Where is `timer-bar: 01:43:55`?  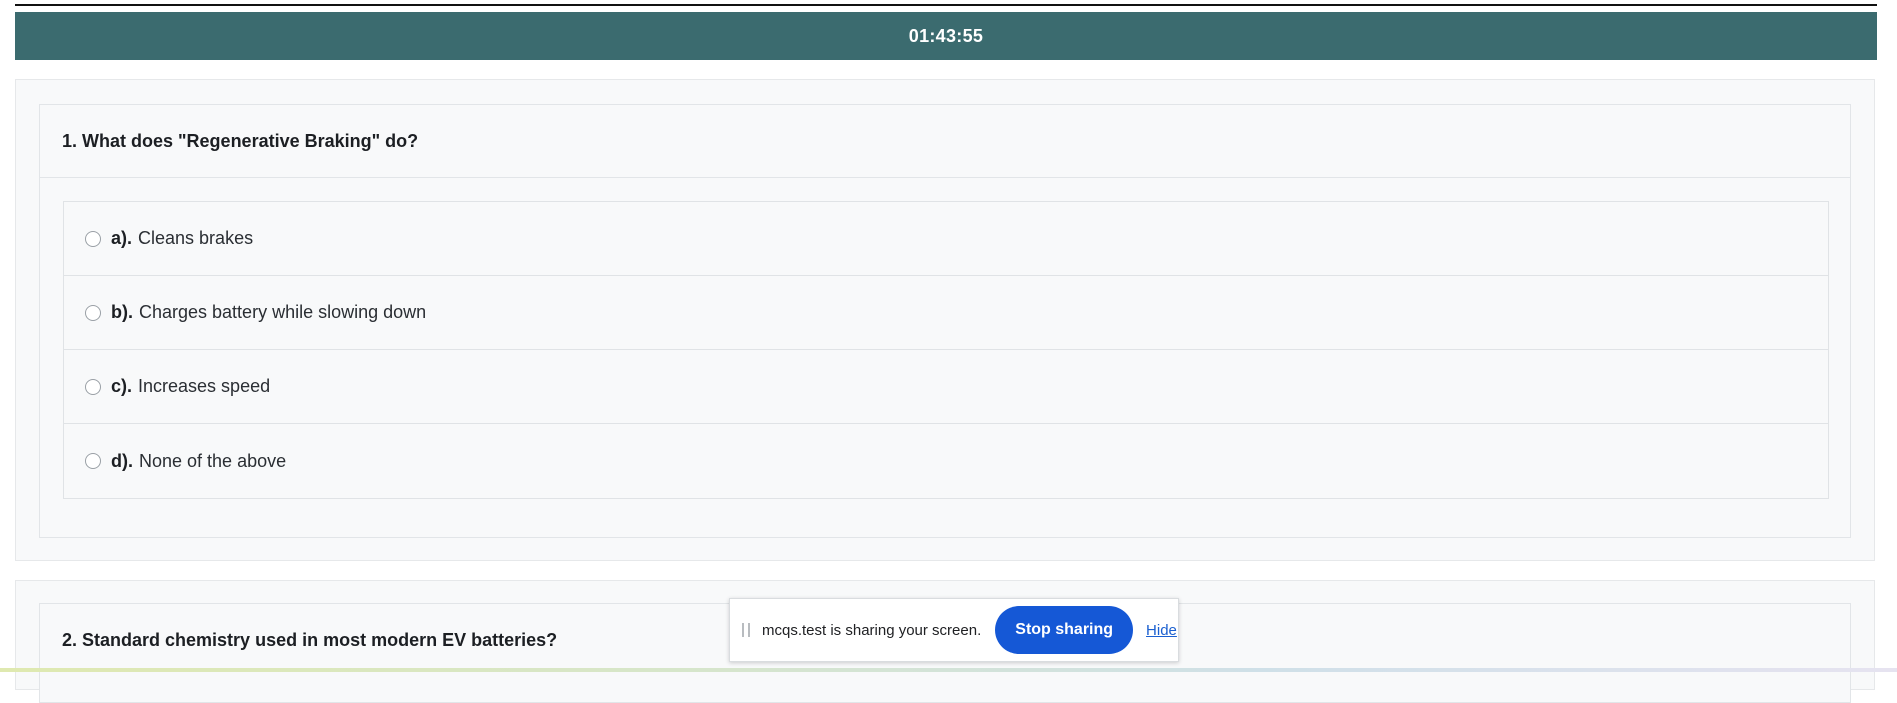
timer-bar: 01:43:55 is located at coordinates (946, 36).